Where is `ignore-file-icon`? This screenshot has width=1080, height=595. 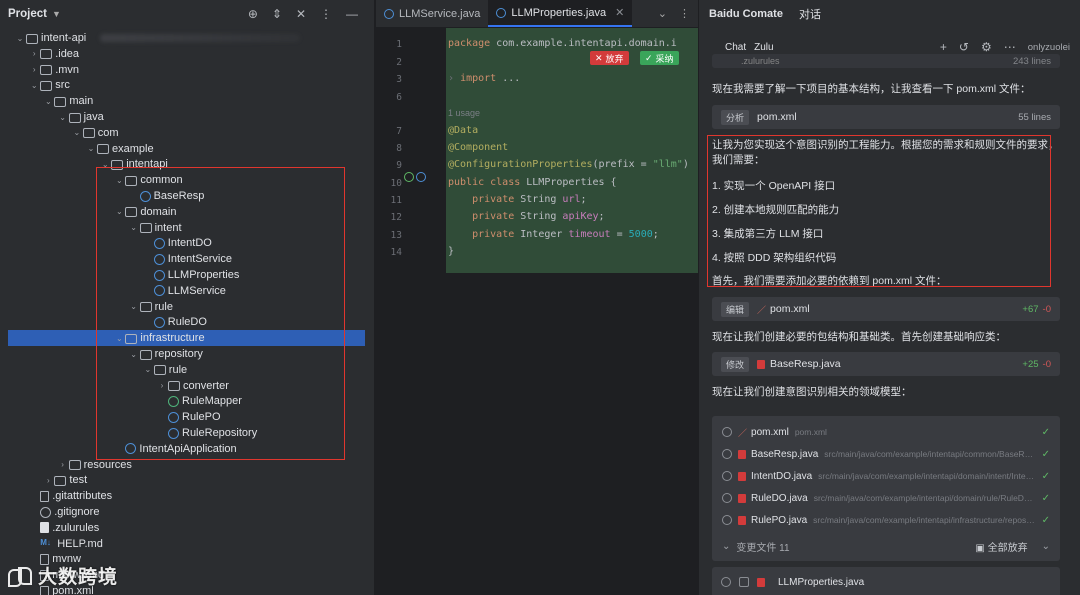
ignore-file-icon is located at coordinates (46, 512).